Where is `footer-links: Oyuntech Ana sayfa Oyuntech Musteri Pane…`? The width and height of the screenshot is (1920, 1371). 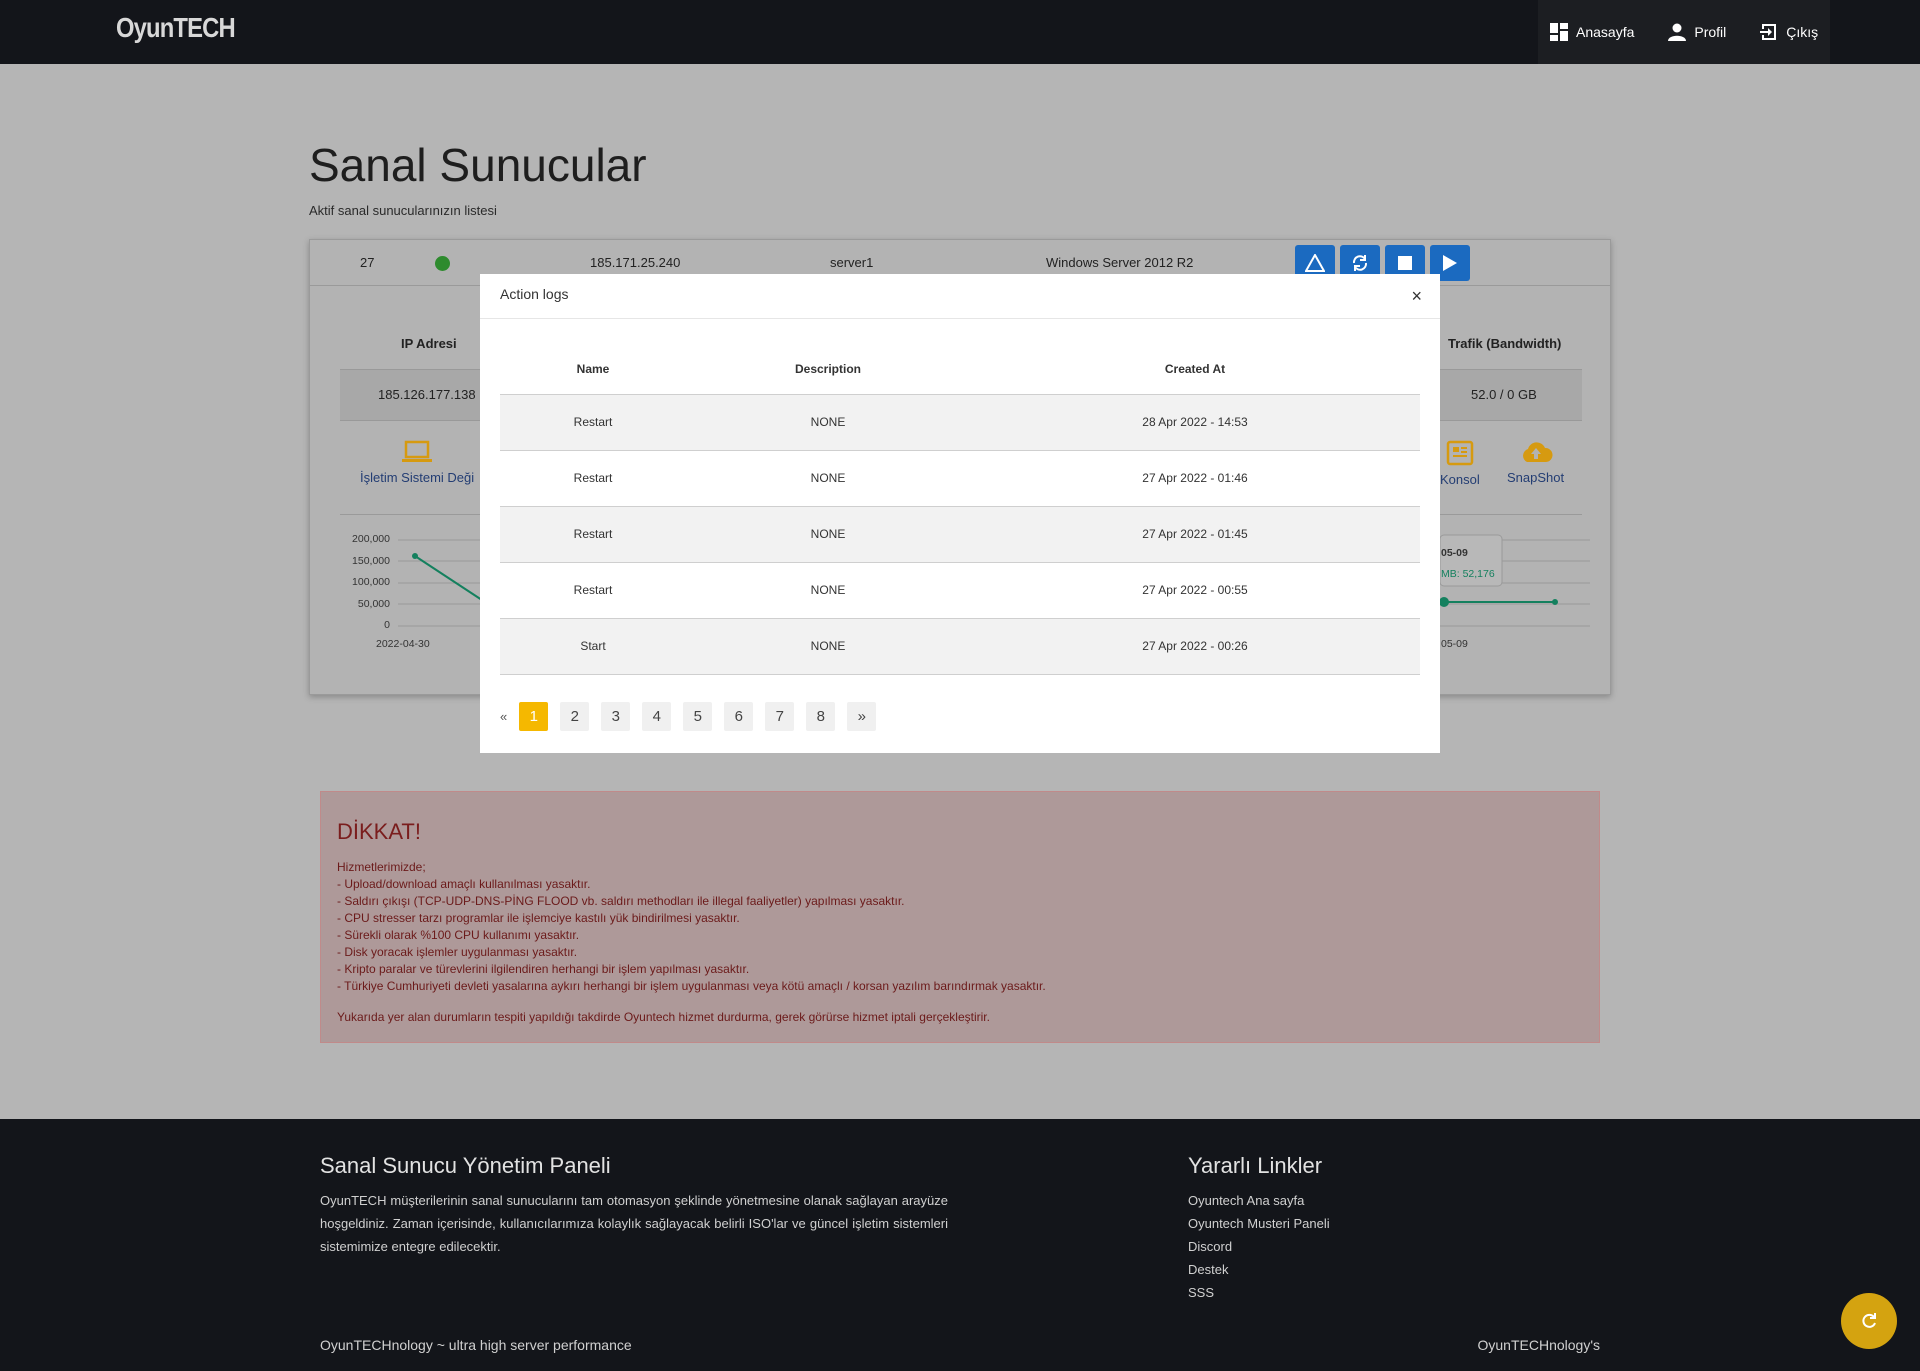
footer-links: Oyuntech Ana sayfa Oyuntech Musteri Pane… is located at coordinates (1259, 1246).